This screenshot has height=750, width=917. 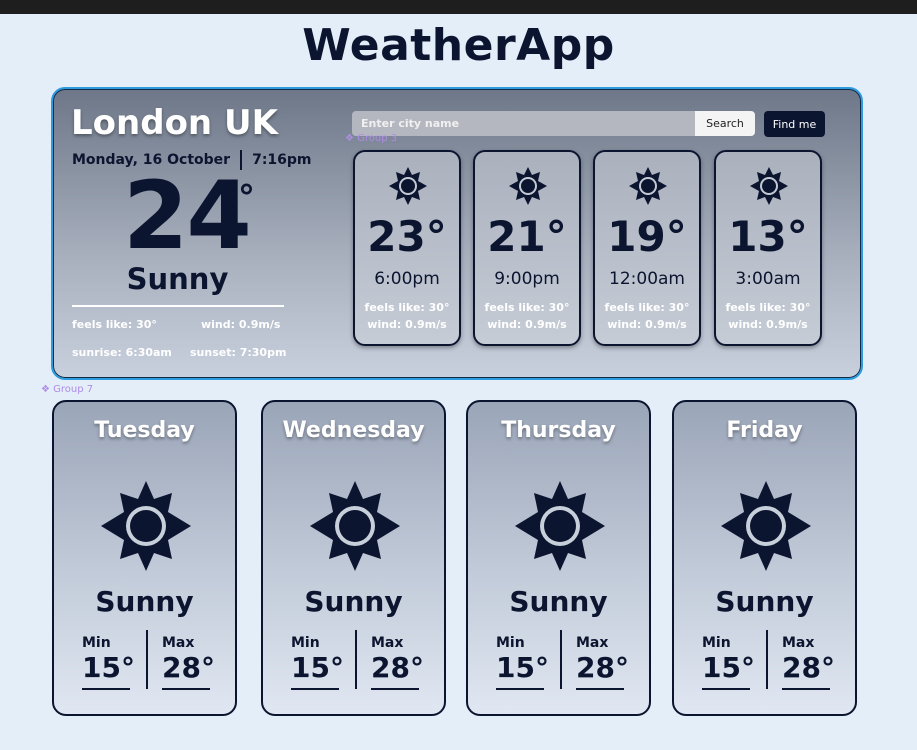 I want to click on design-group-label: ❖ Group 3, so click(x=371, y=138).